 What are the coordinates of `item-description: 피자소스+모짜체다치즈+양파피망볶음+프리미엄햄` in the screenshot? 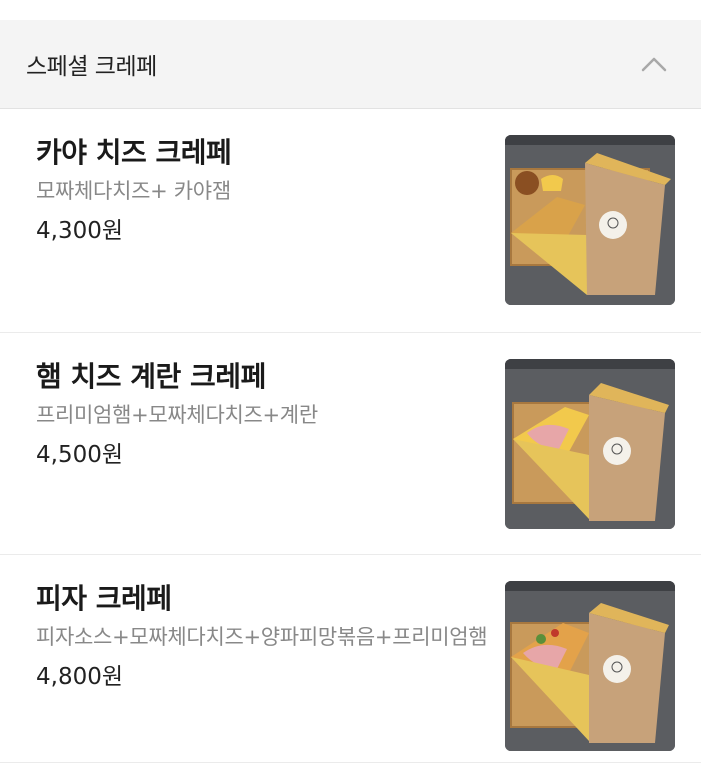 It's located at (262, 637).